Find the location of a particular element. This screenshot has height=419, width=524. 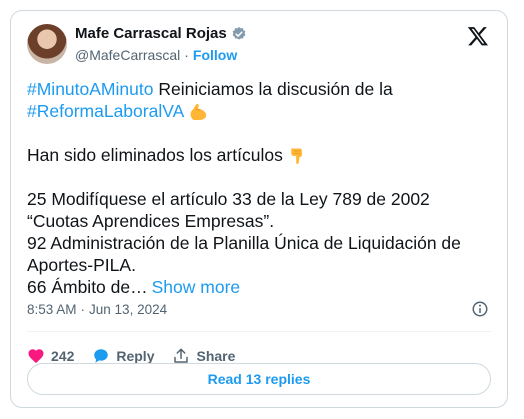

tweet-date: Jun 13, 2024 is located at coordinates (128, 309).